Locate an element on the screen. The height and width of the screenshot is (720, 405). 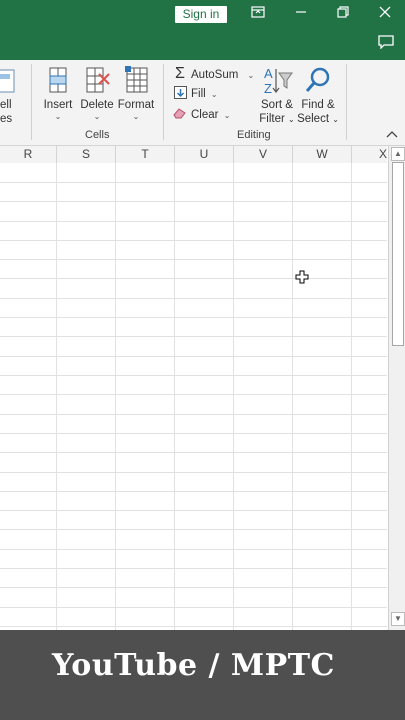
restore-icon is located at coordinates (343, 14).